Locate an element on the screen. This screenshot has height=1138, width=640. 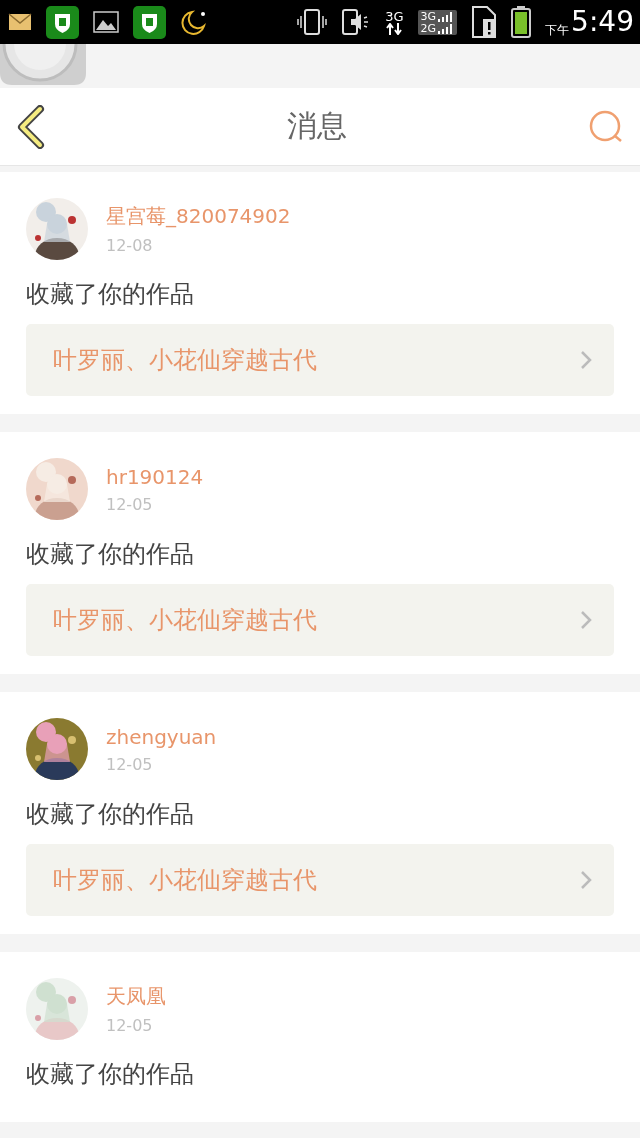
back-button is located at coordinates (31, 126).